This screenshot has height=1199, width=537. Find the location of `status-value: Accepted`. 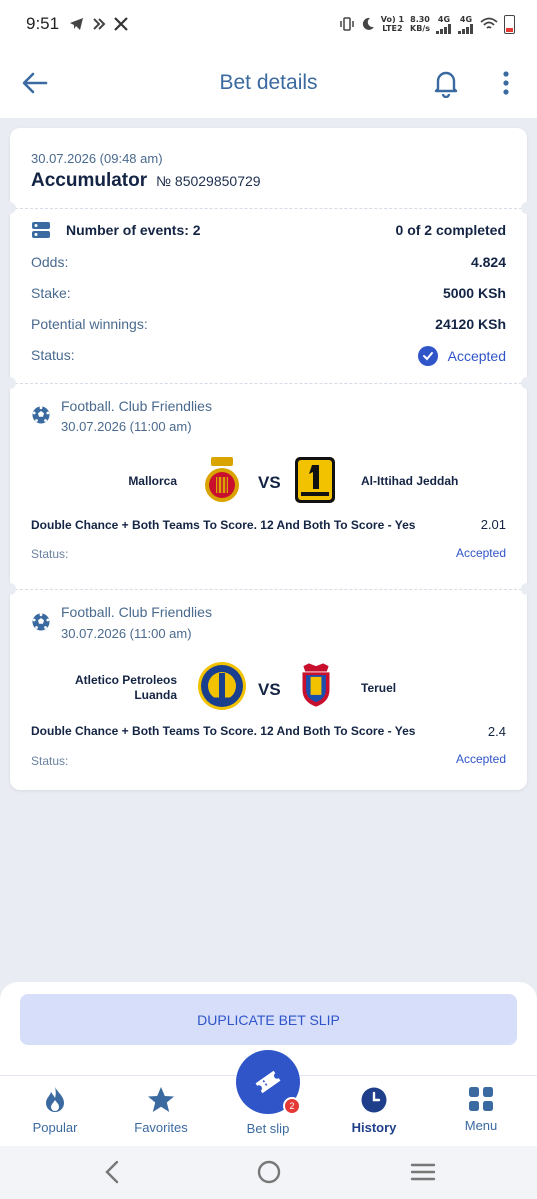

status-value: Accepted is located at coordinates (476, 356).